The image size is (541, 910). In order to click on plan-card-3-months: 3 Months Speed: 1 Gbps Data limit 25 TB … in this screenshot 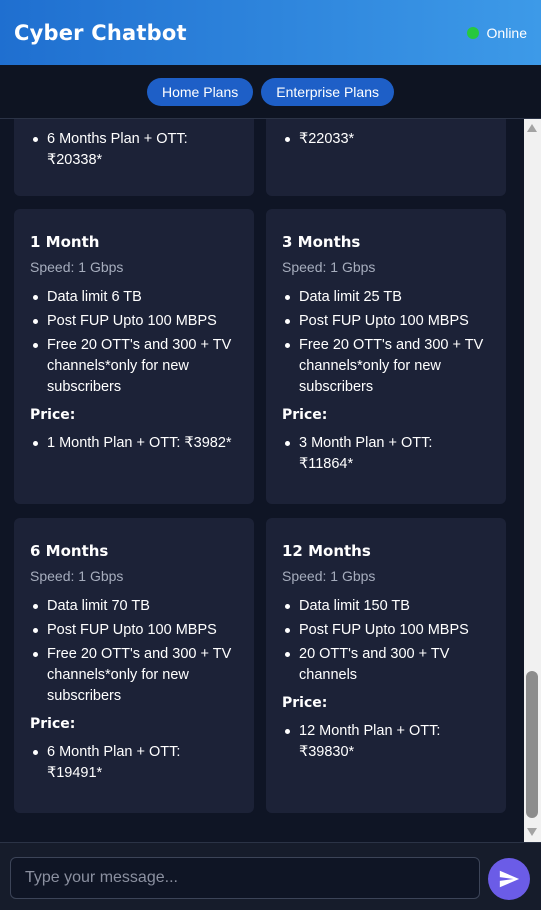, I will do `click(386, 356)`.